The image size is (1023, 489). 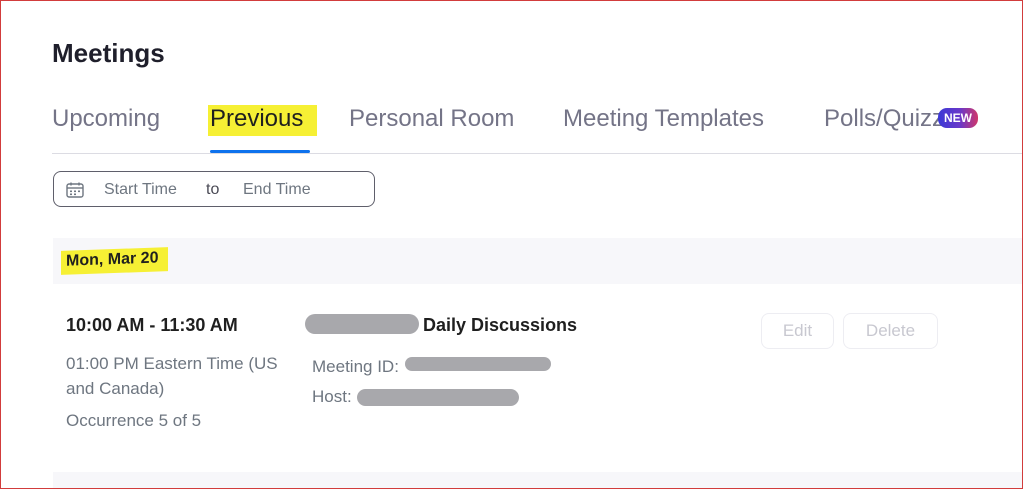 I want to click on day-group-label: Mon, Mar 20, so click(x=115, y=261).